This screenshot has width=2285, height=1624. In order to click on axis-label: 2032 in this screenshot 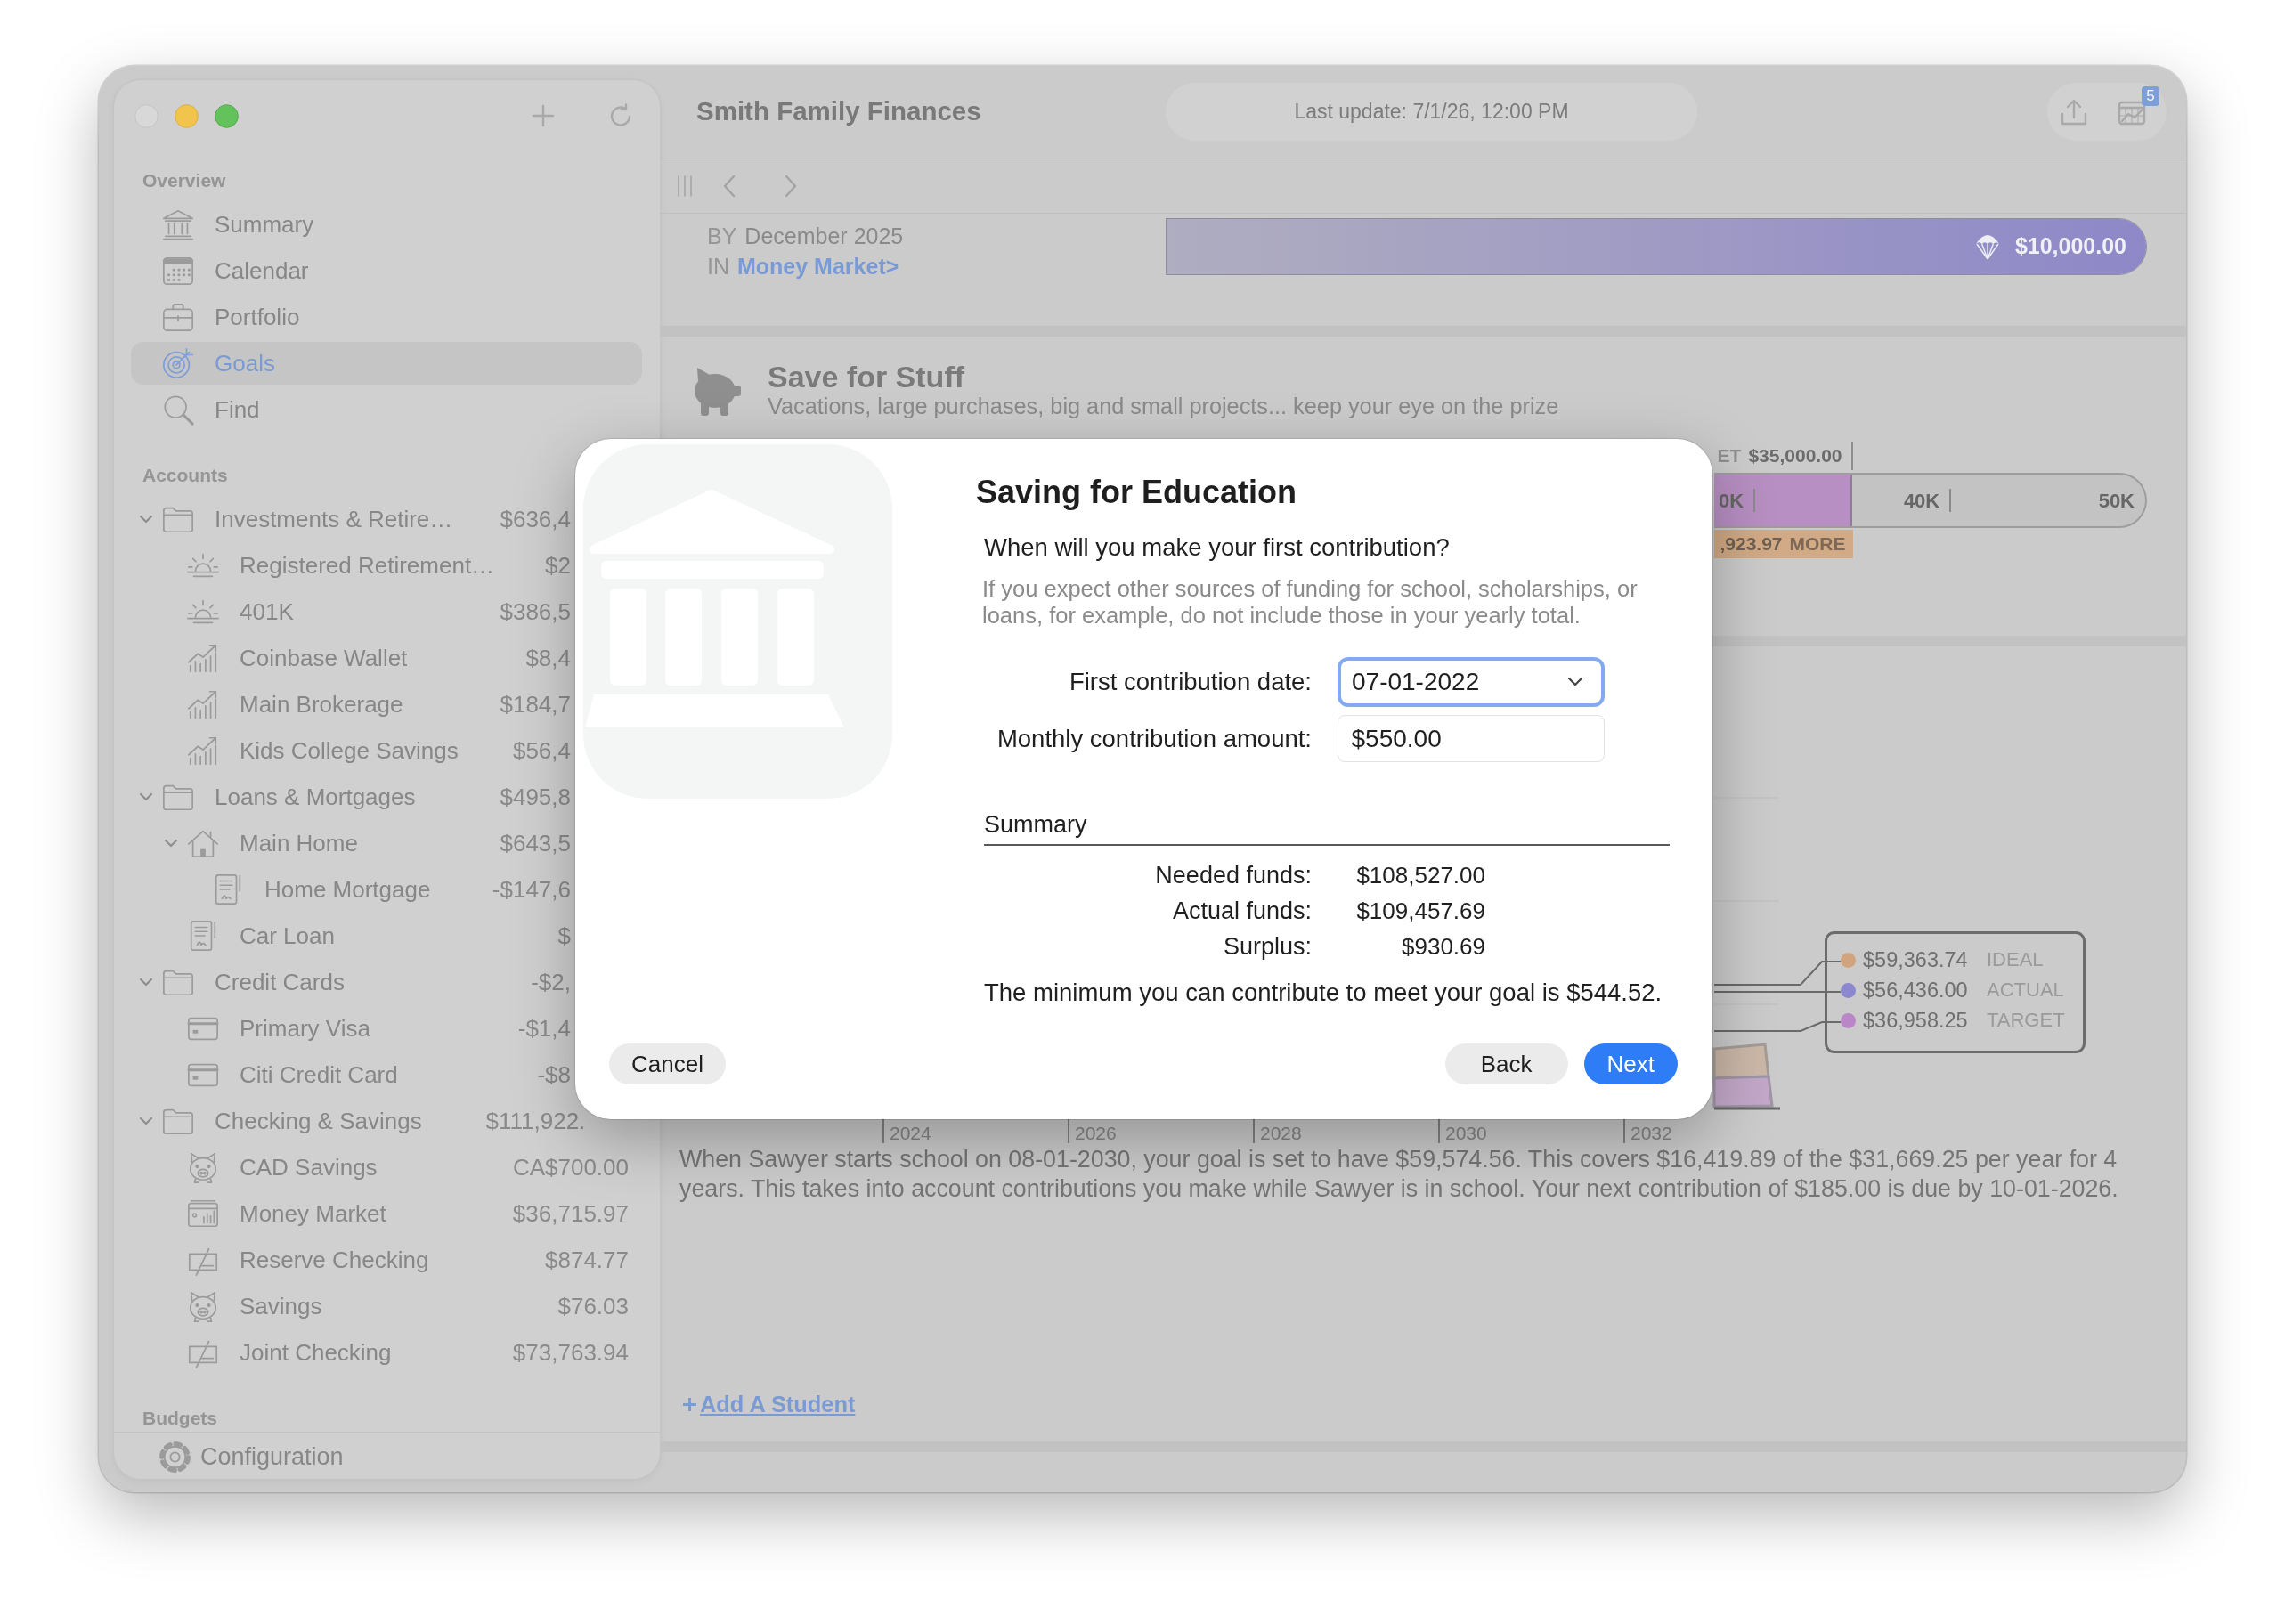, I will do `click(1651, 1133)`.